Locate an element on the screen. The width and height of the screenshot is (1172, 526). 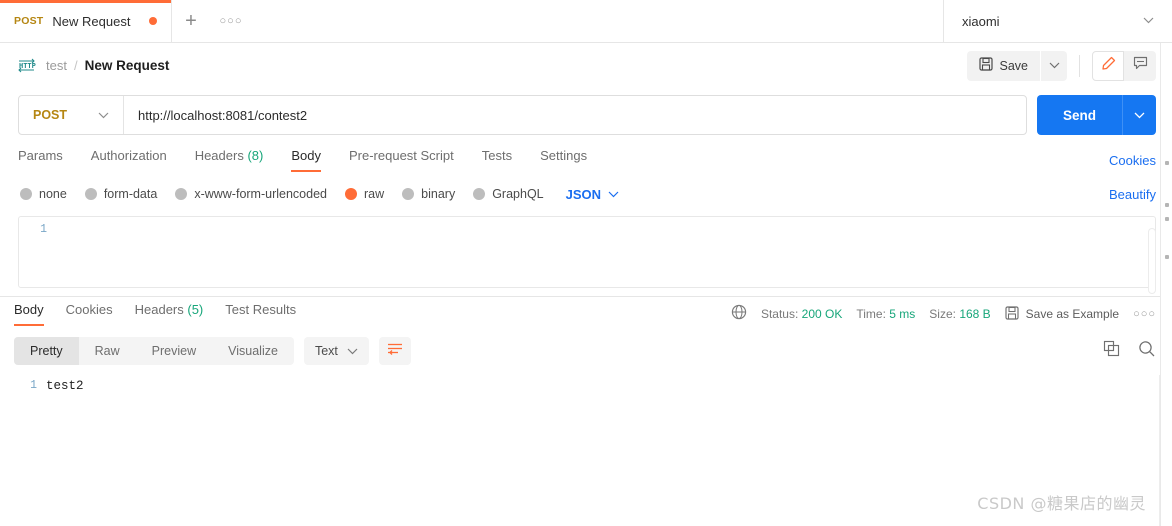
tab-tests: Tests is located at coordinates (497, 160).